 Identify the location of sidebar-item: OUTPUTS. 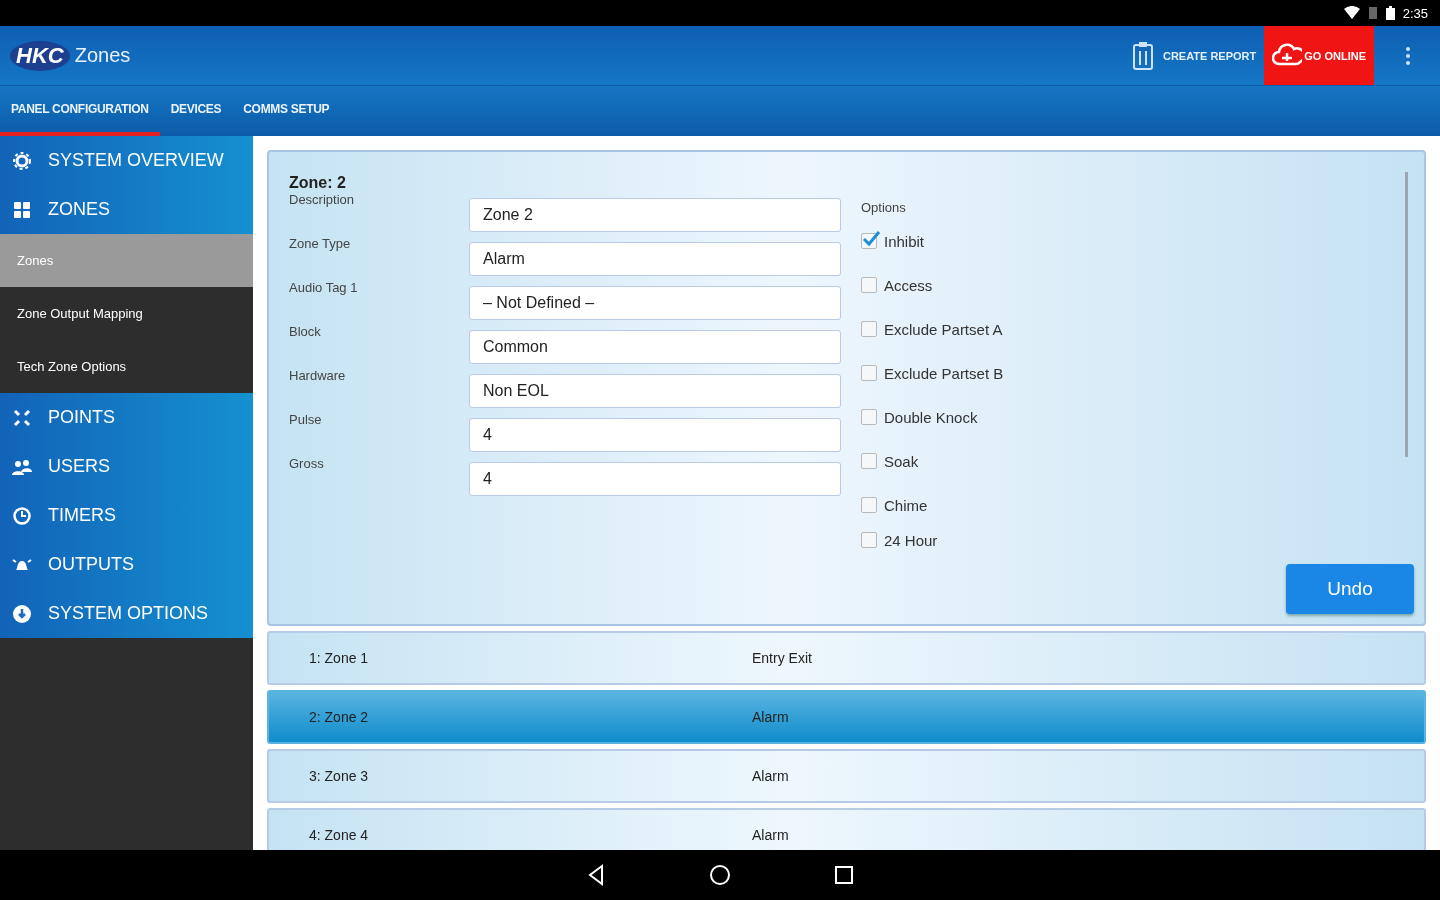
(126, 564).